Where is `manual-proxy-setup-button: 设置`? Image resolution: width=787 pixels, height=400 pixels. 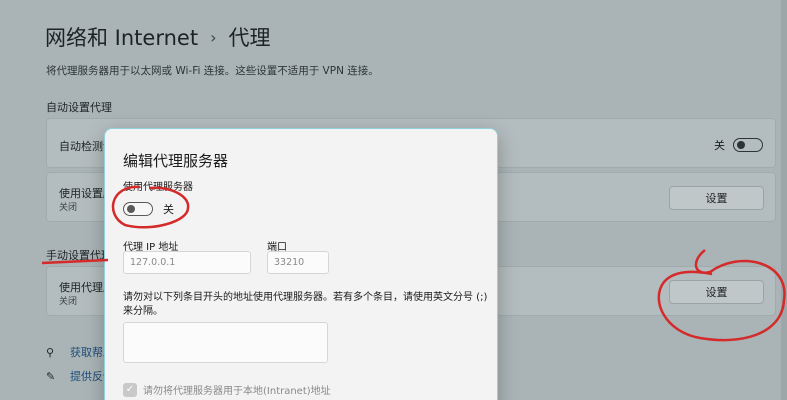 manual-proxy-setup-button: 设置 is located at coordinates (716, 292).